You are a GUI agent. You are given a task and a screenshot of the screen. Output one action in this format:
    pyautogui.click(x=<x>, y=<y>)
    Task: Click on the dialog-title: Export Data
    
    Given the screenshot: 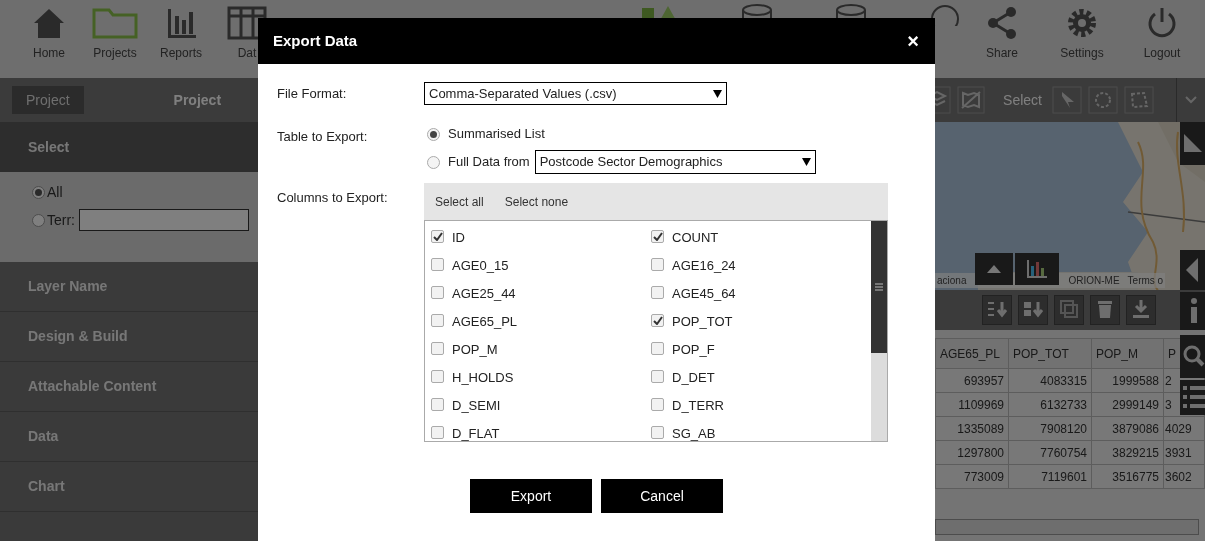 What is the action you would take?
    pyautogui.click(x=315, y=40)
    